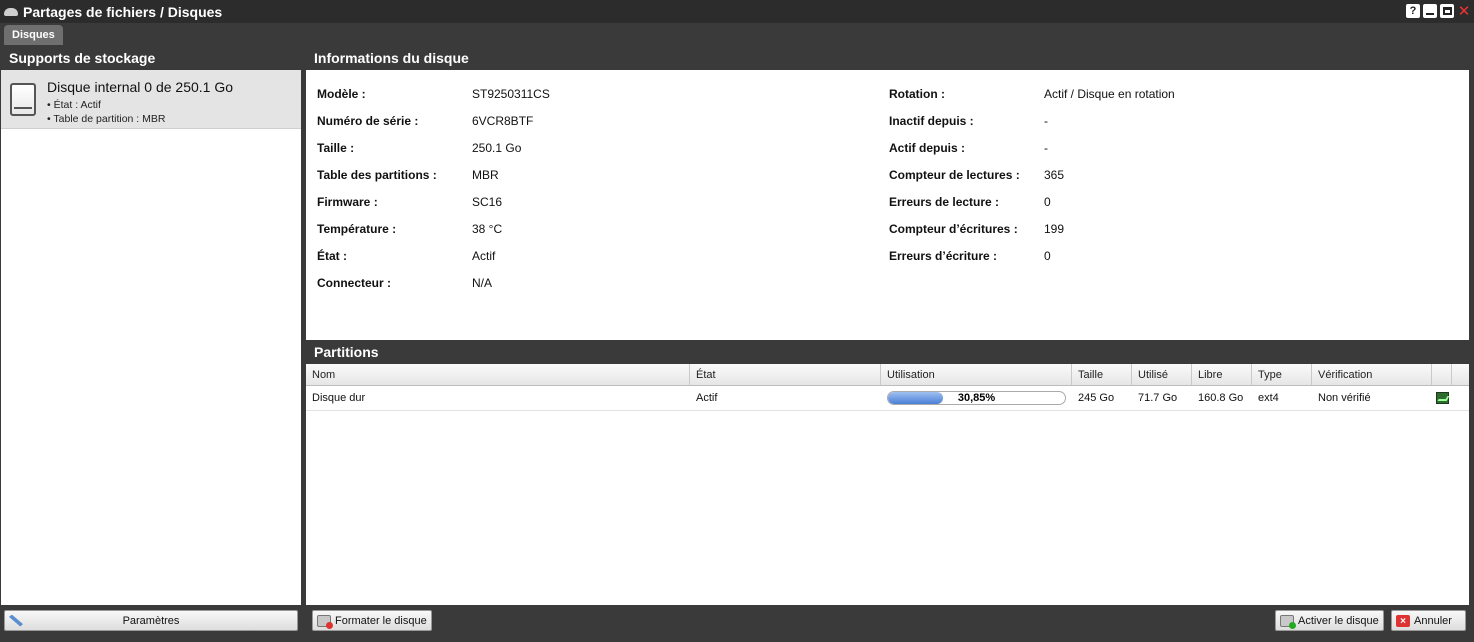  Describe the element at coordinates (1222, 375) in the screenshot. I see `col-header-free: Libre` at that location.